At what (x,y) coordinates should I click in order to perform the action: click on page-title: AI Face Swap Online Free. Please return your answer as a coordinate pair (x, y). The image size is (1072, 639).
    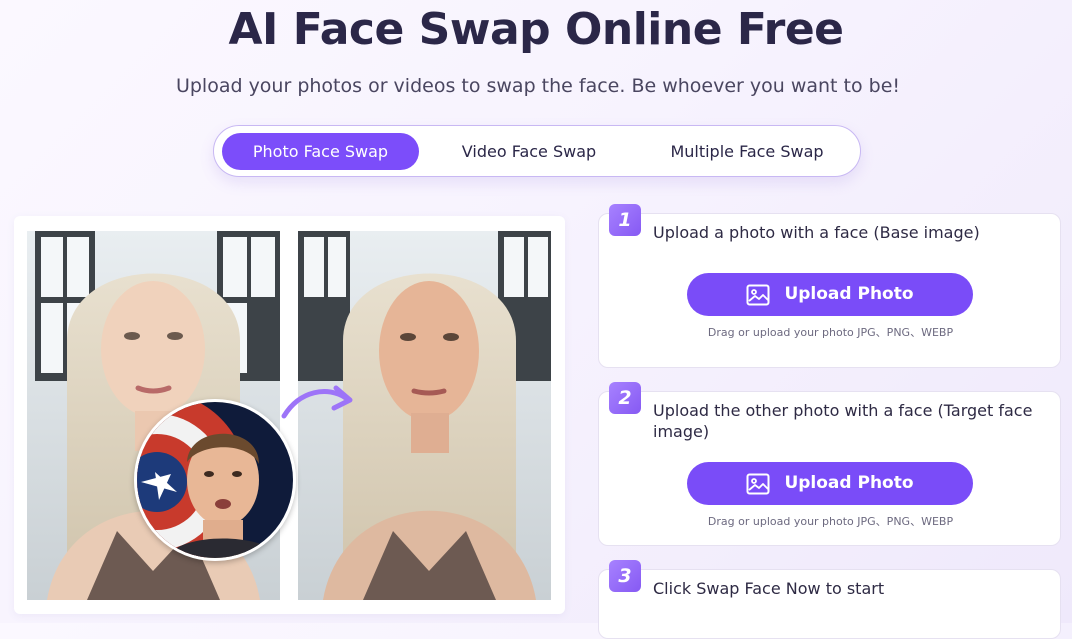
    Looking at the image, I should click on (536, 29).